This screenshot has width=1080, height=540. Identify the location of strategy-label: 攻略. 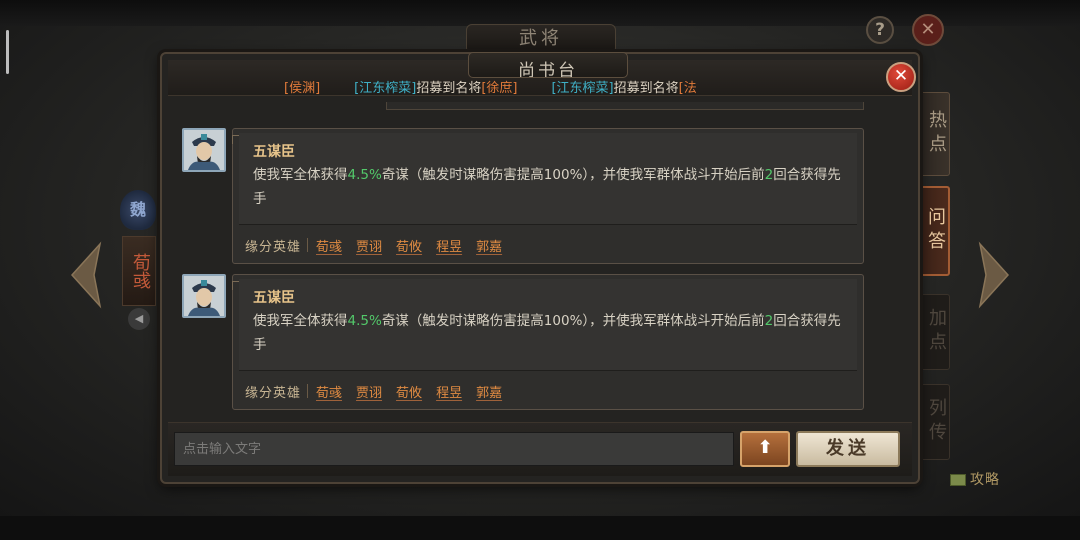
(985, 480).